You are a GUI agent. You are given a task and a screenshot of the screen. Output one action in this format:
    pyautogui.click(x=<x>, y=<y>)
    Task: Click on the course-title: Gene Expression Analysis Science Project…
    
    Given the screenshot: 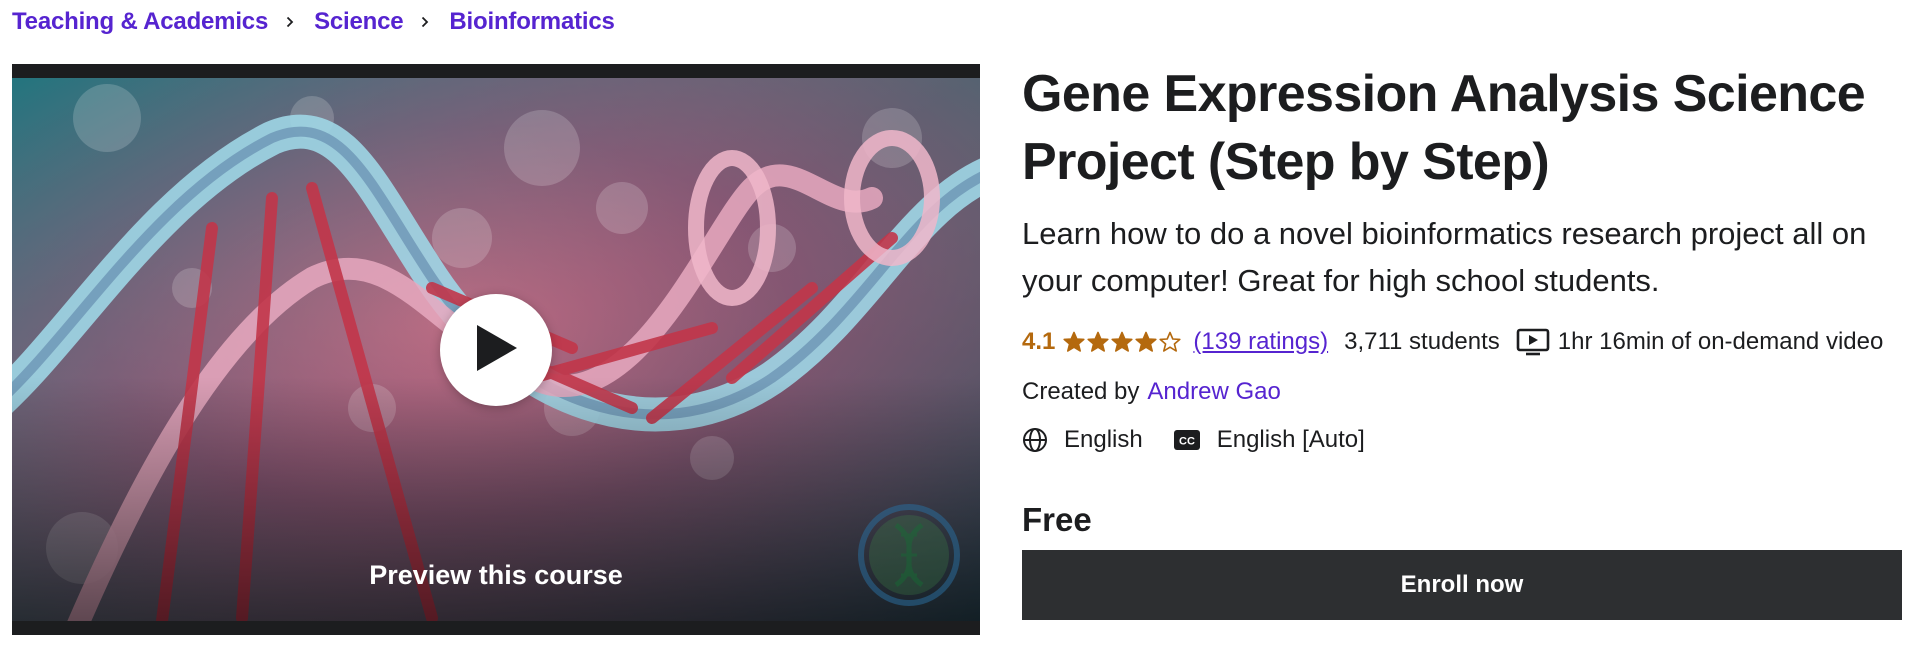 What is the action you would take?
    pyautogui.click(x=1444, y=128)
    